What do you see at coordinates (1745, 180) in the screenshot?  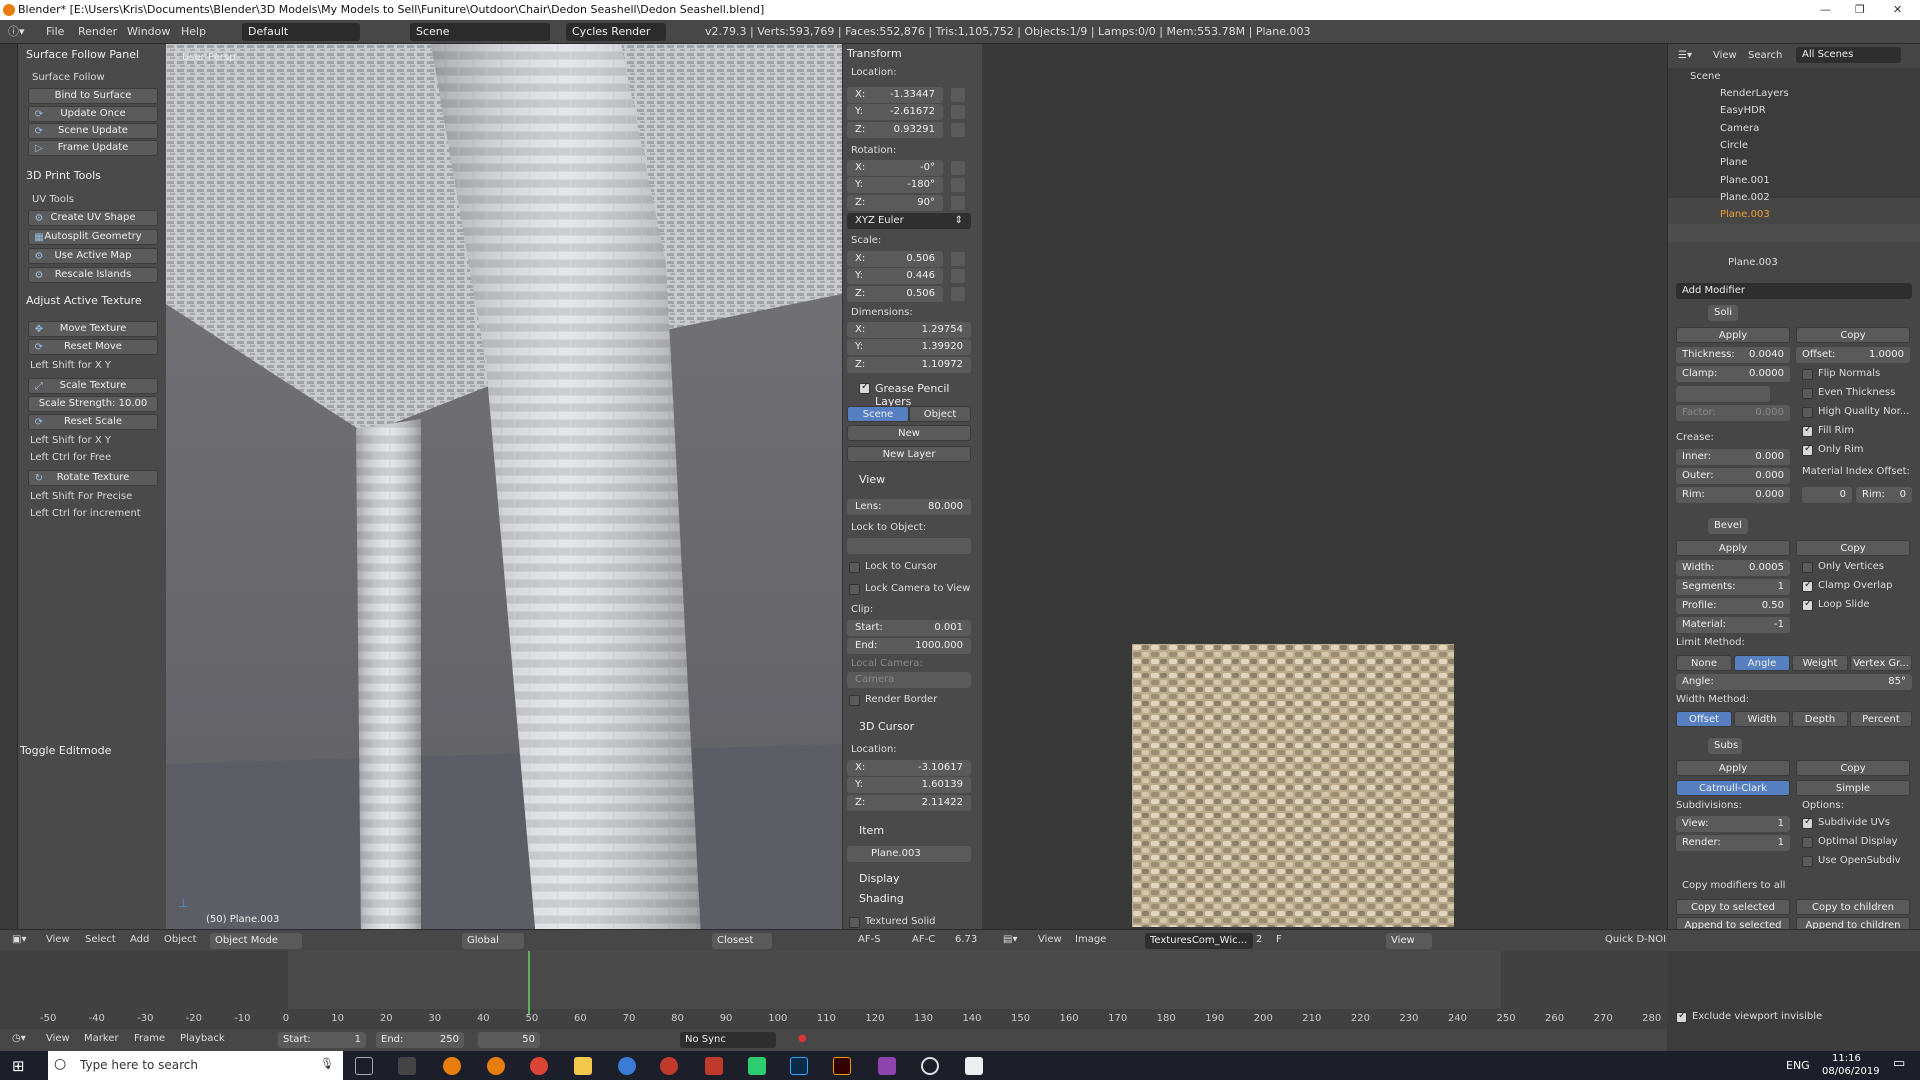 I see `outliner-item-plane-001: Plane.001` at bounding box center [1745, 180].